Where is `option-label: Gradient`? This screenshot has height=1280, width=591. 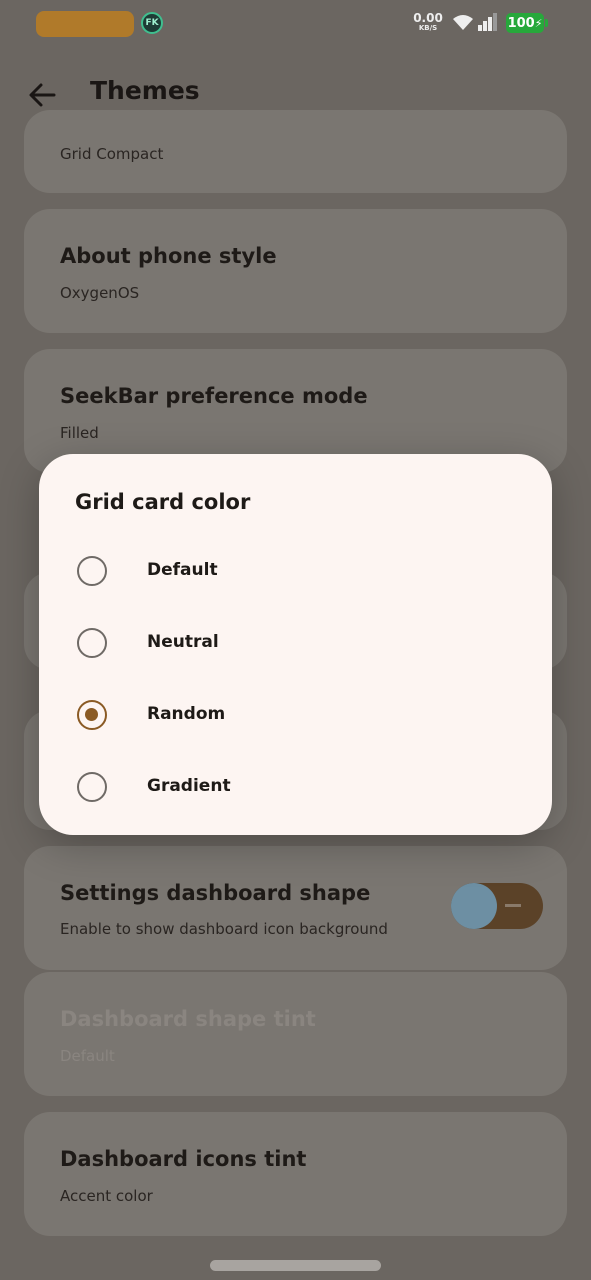 option-label: Gradient is located at coordinates (189, 786).